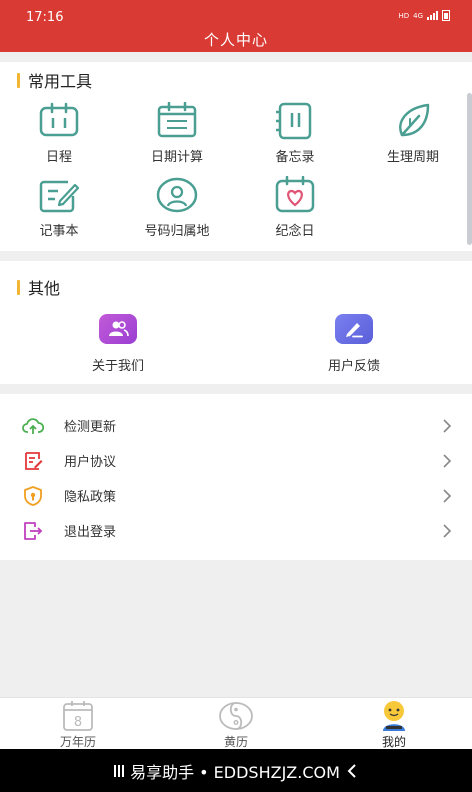 Image resolution: width=472 pixels, height=792 pixels. I want to click on tool-anniversary: 纪念日, so click(295, 207).